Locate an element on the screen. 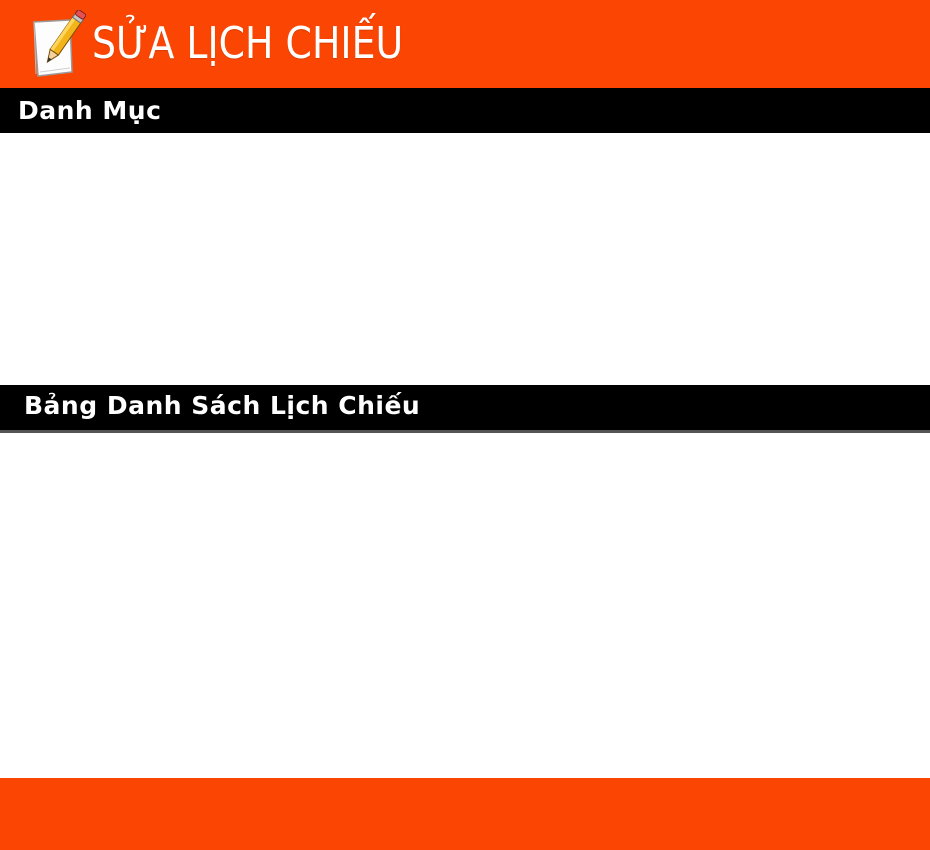  page-header: SỬA LỊCH CHIẾU is located at coordinates (465, 44).